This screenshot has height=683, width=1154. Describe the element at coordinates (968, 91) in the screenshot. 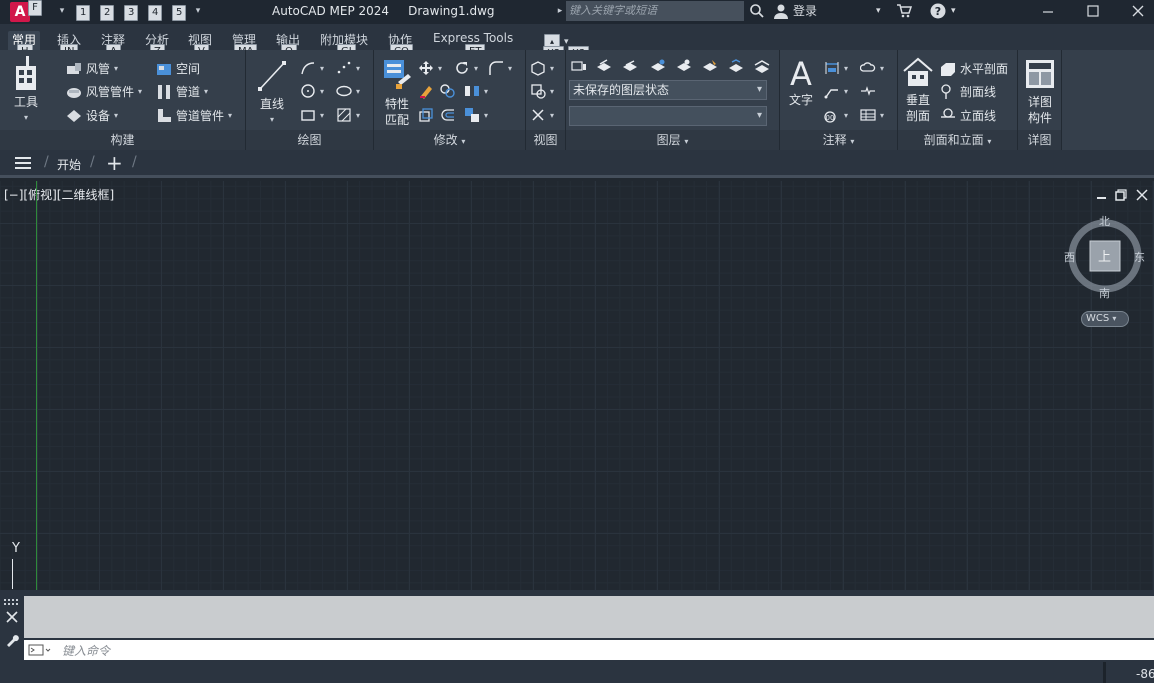

I see `section-line-button: 剖面线` at that location.